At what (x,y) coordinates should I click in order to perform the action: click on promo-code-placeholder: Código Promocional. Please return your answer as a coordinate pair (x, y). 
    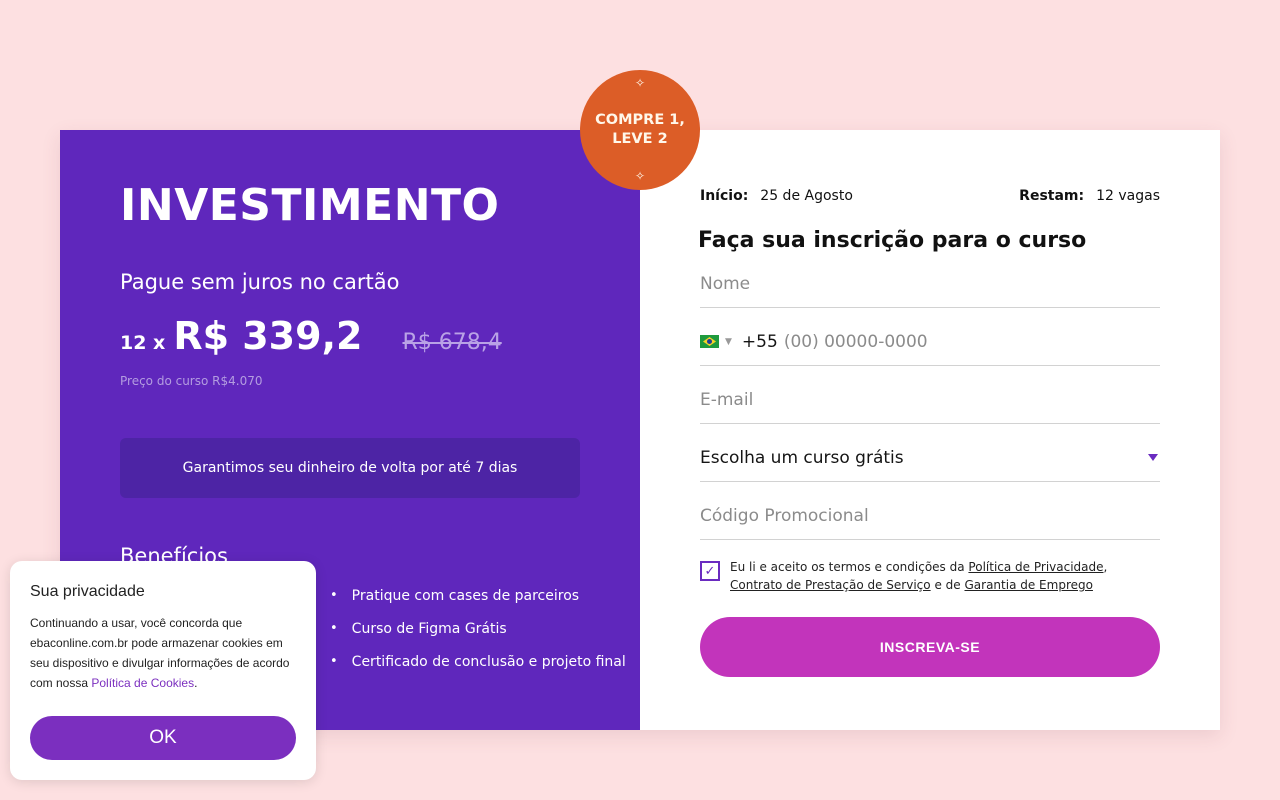
    Looking at the image, I should click on (784, 515).